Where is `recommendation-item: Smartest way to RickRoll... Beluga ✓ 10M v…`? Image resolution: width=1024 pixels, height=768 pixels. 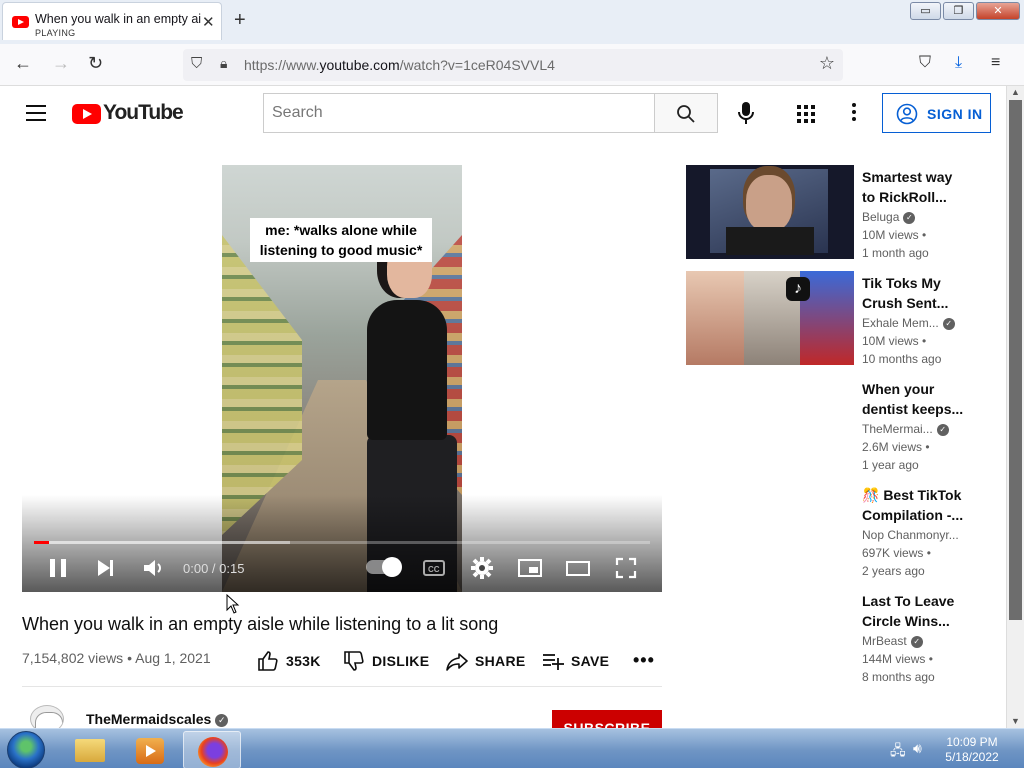
recommendation-item: Smartest way to RickRoll... Beluga ✓ 10M v… is located at coordinates (831, 213).